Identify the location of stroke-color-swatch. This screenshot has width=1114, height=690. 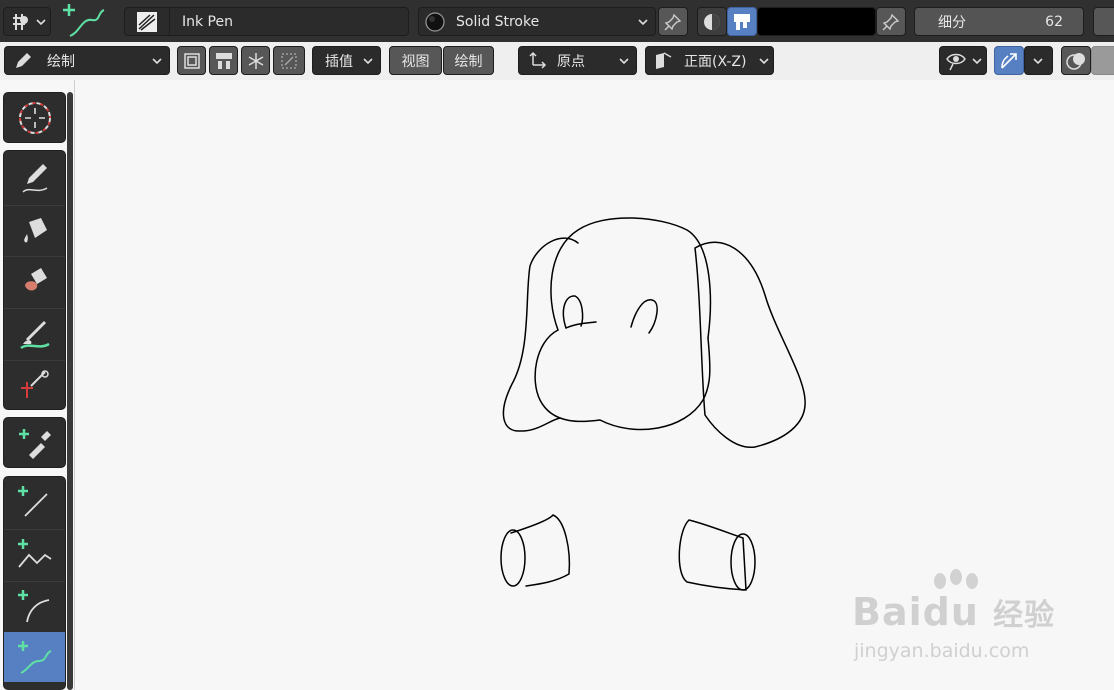
(816, 21).